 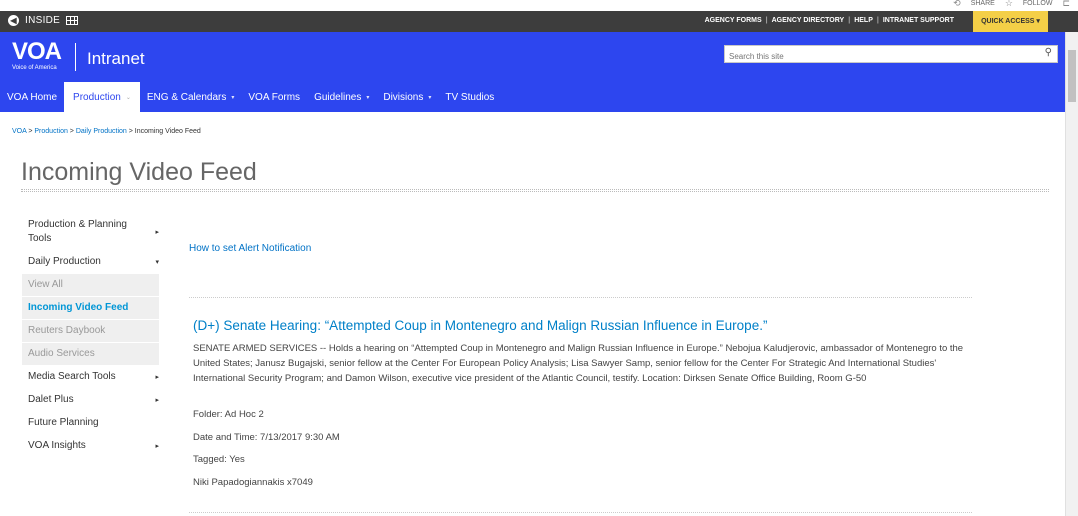 What do you see at coordinates (808, 20) in the screenshot?
I see `agency-directory-link: AGENCY DIRECTORY` at bounding box center [808, 20].